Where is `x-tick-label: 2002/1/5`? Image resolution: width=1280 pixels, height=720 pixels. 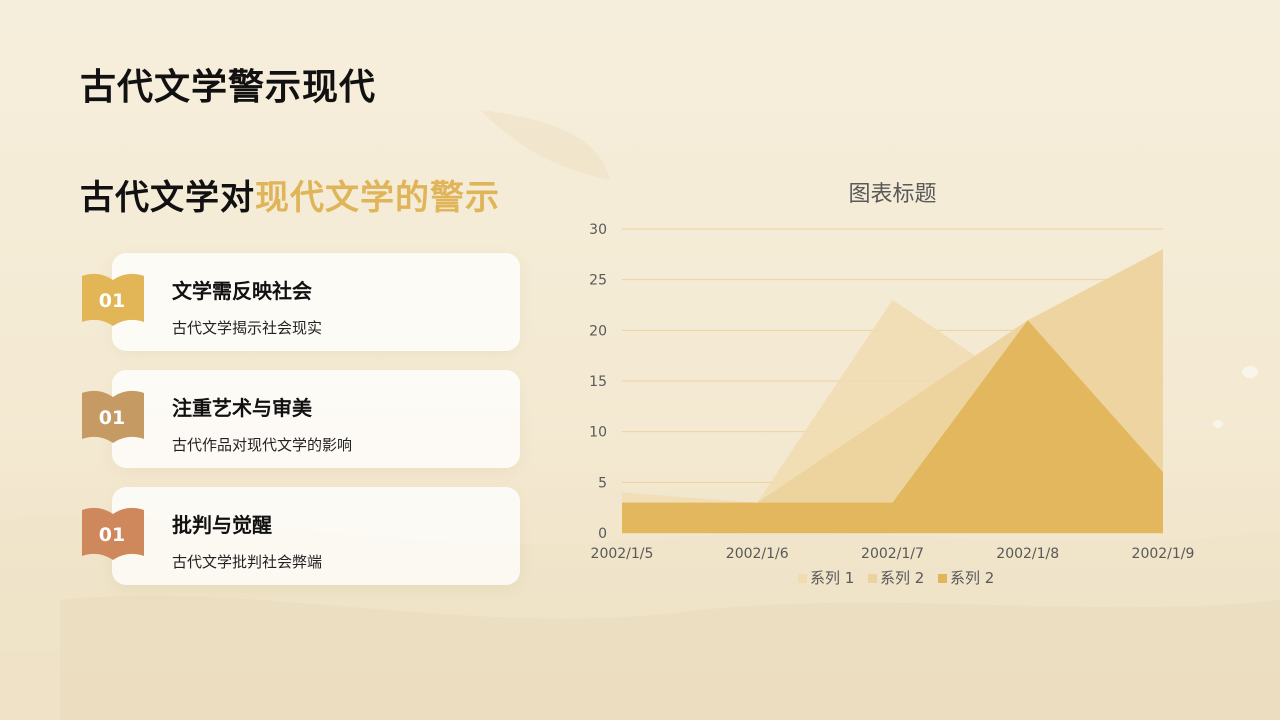
x-tick-label: 2002/1/5 is located at coordinates (622, 554).